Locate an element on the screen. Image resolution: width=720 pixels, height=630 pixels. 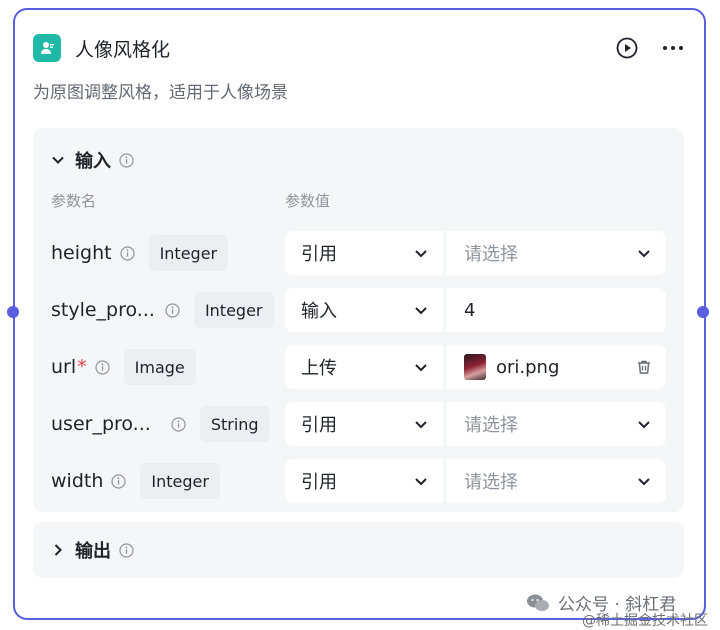
output-section-toggle: 输出 is located at coordinates (92, 550).